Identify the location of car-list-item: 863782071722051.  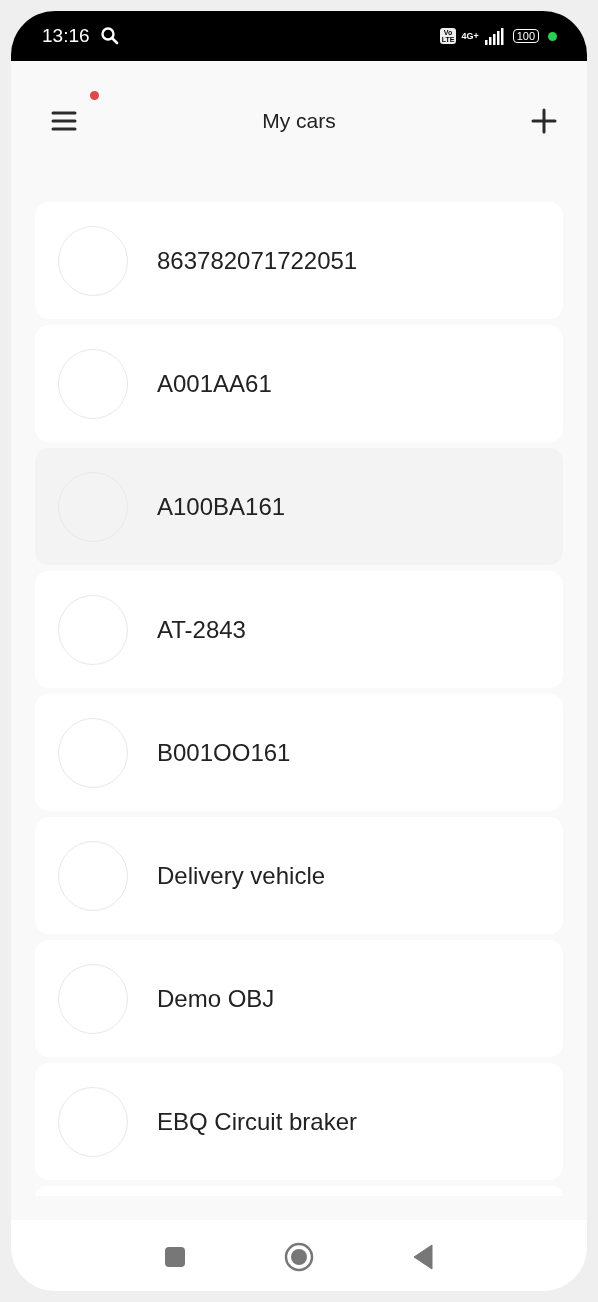
(299, 260).